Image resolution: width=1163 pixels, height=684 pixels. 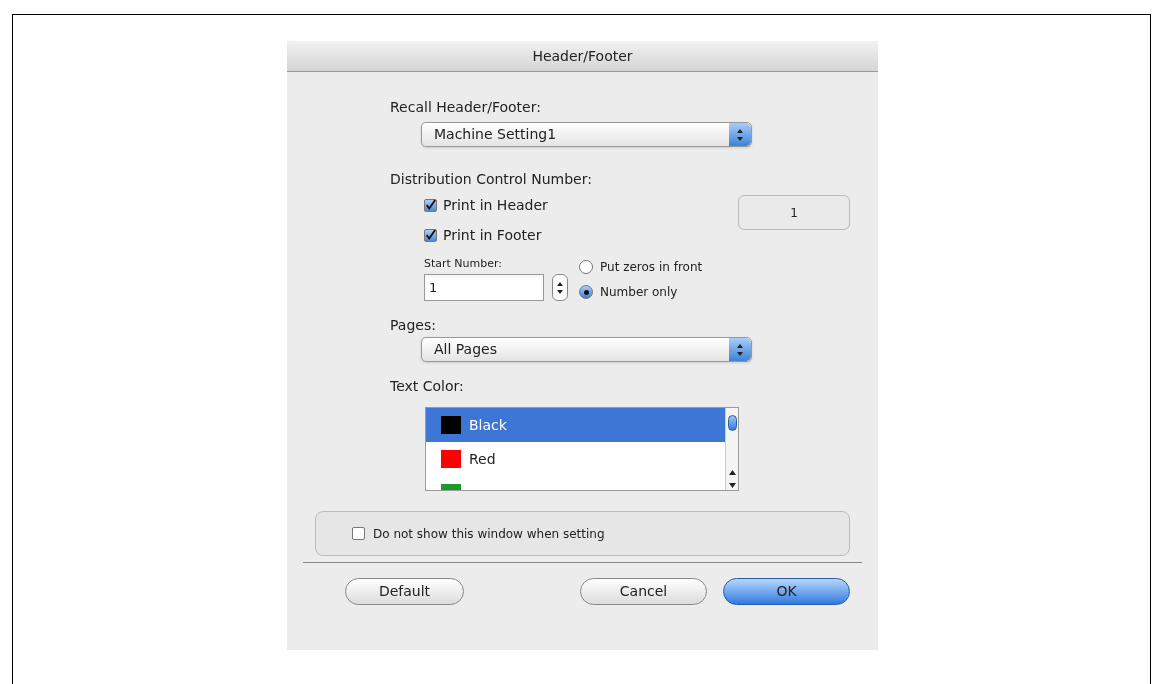 What do you see at coordinates (466, 107) in the screenshot?
I see `field-label: Recall Header/Footer:` at bounding box center [466, 107].